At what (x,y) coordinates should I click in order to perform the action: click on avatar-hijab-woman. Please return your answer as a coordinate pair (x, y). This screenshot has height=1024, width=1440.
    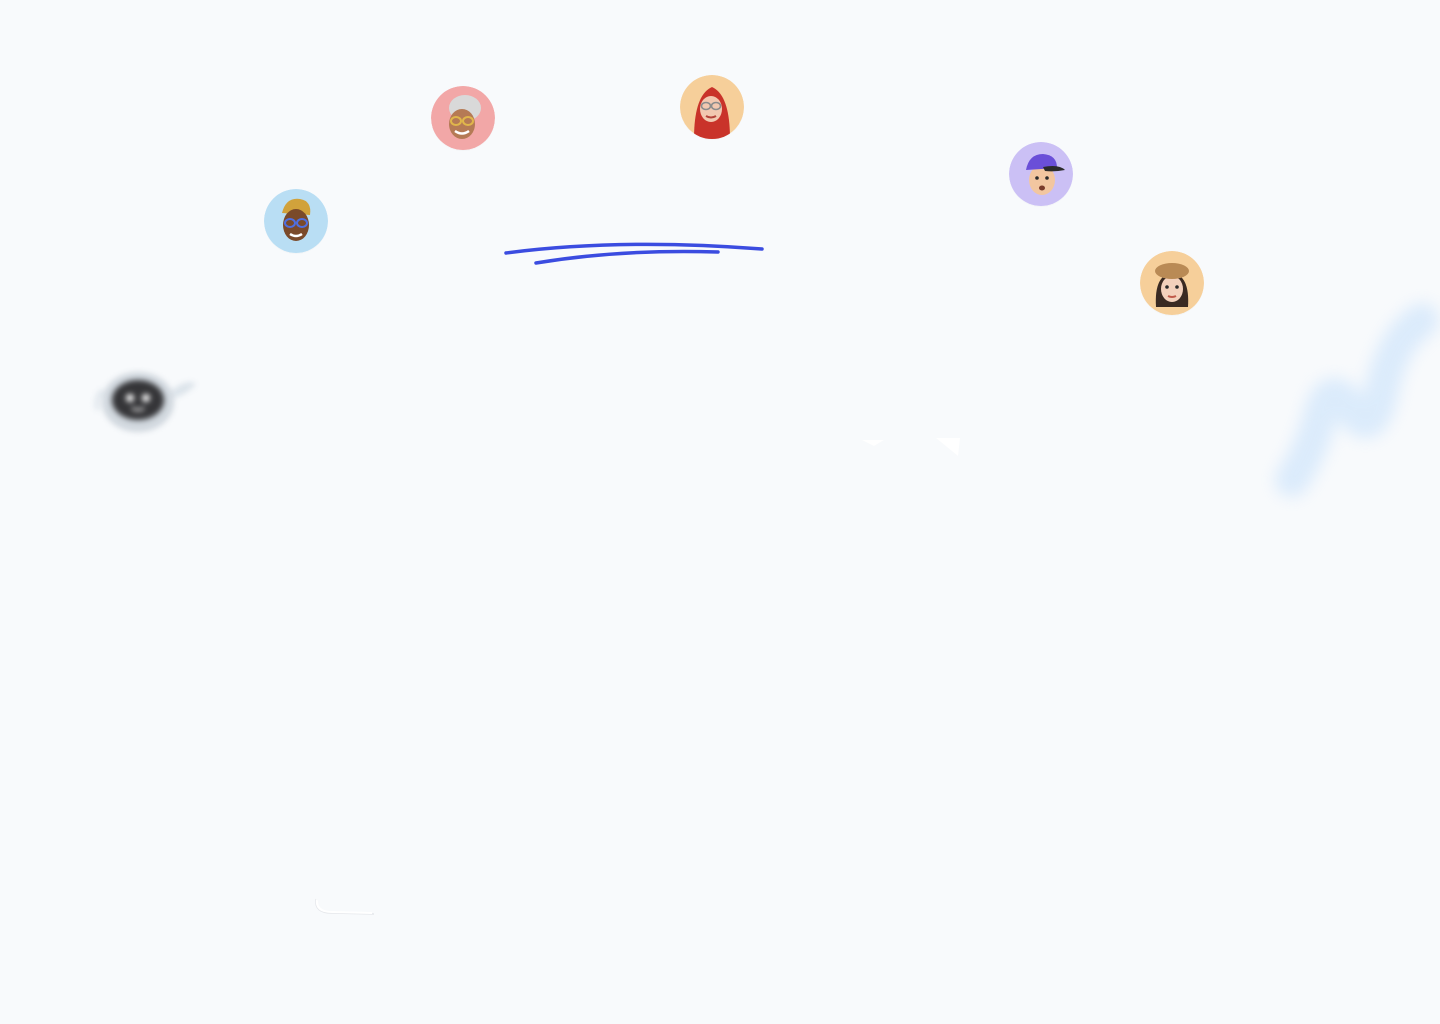
    Looking at the image, I should click on (712, 107).